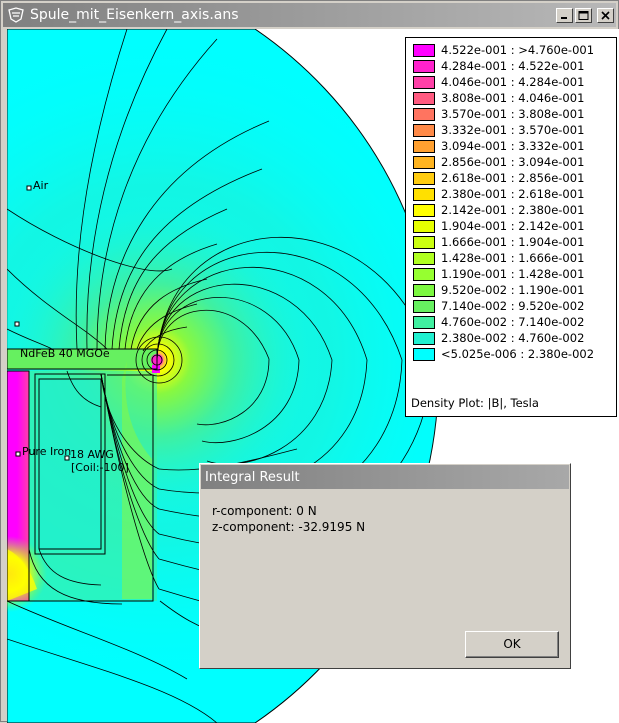  I want to click on close-button, so click(605, 15).